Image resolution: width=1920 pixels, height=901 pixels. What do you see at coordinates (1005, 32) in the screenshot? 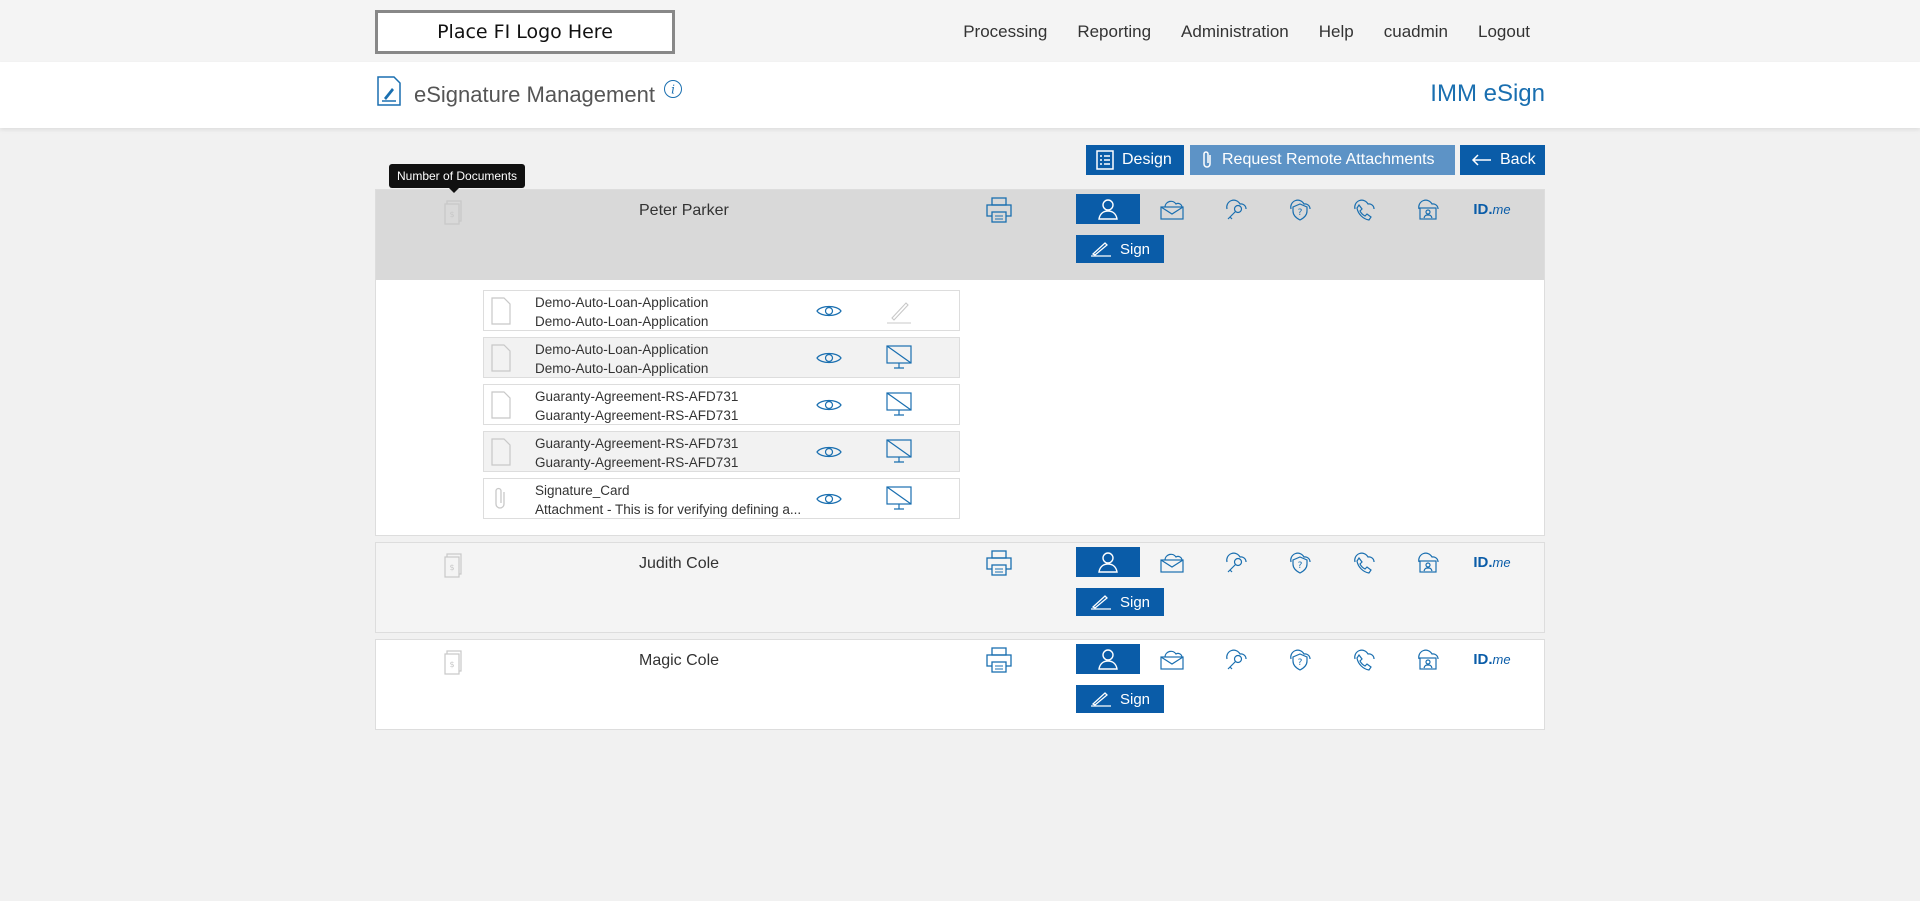
I see `nav-processing: Processing` at bounding box center [1005, 32].